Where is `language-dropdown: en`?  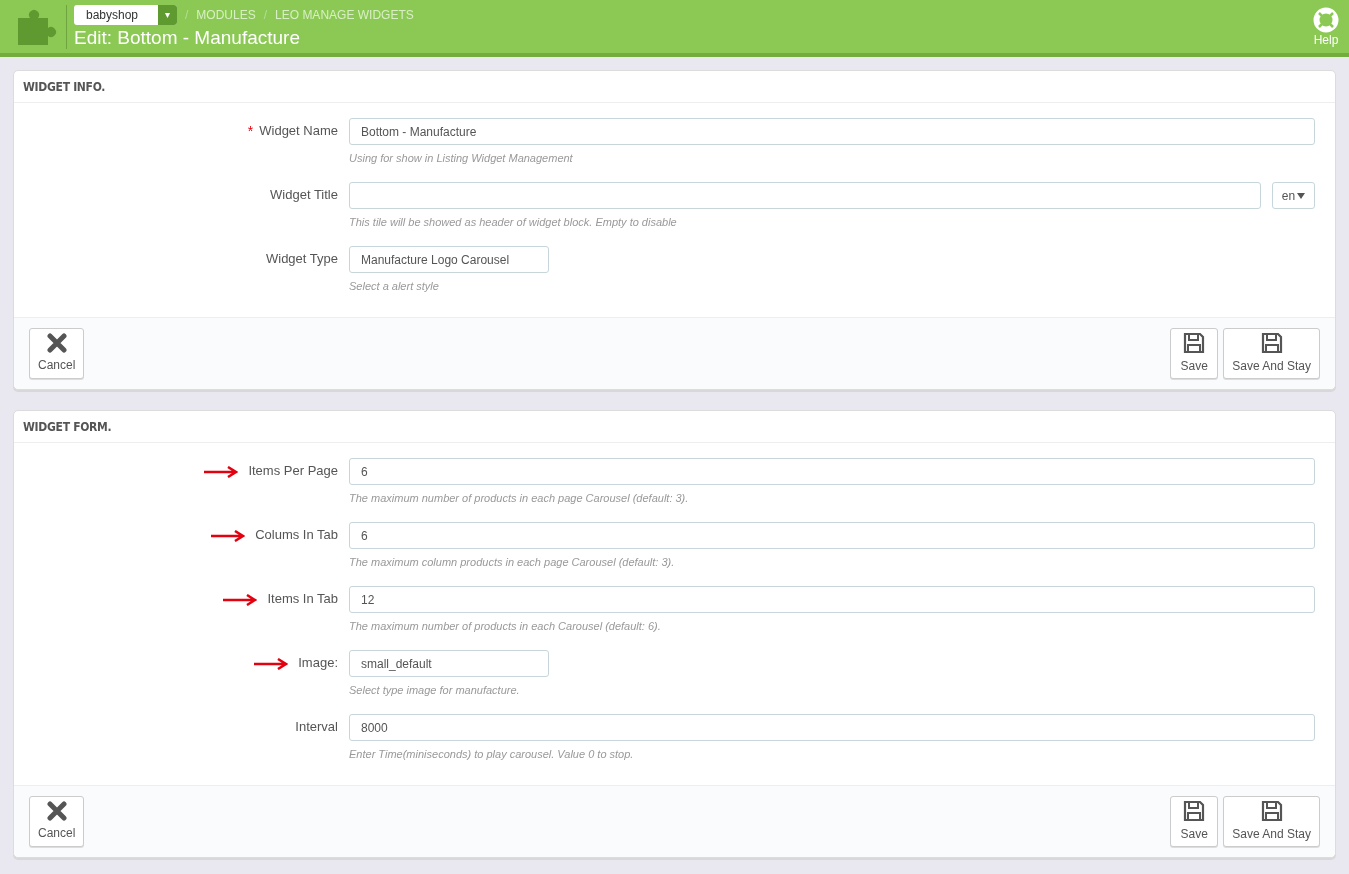 language-dropdown: en is located at coordinates (1293, 195).